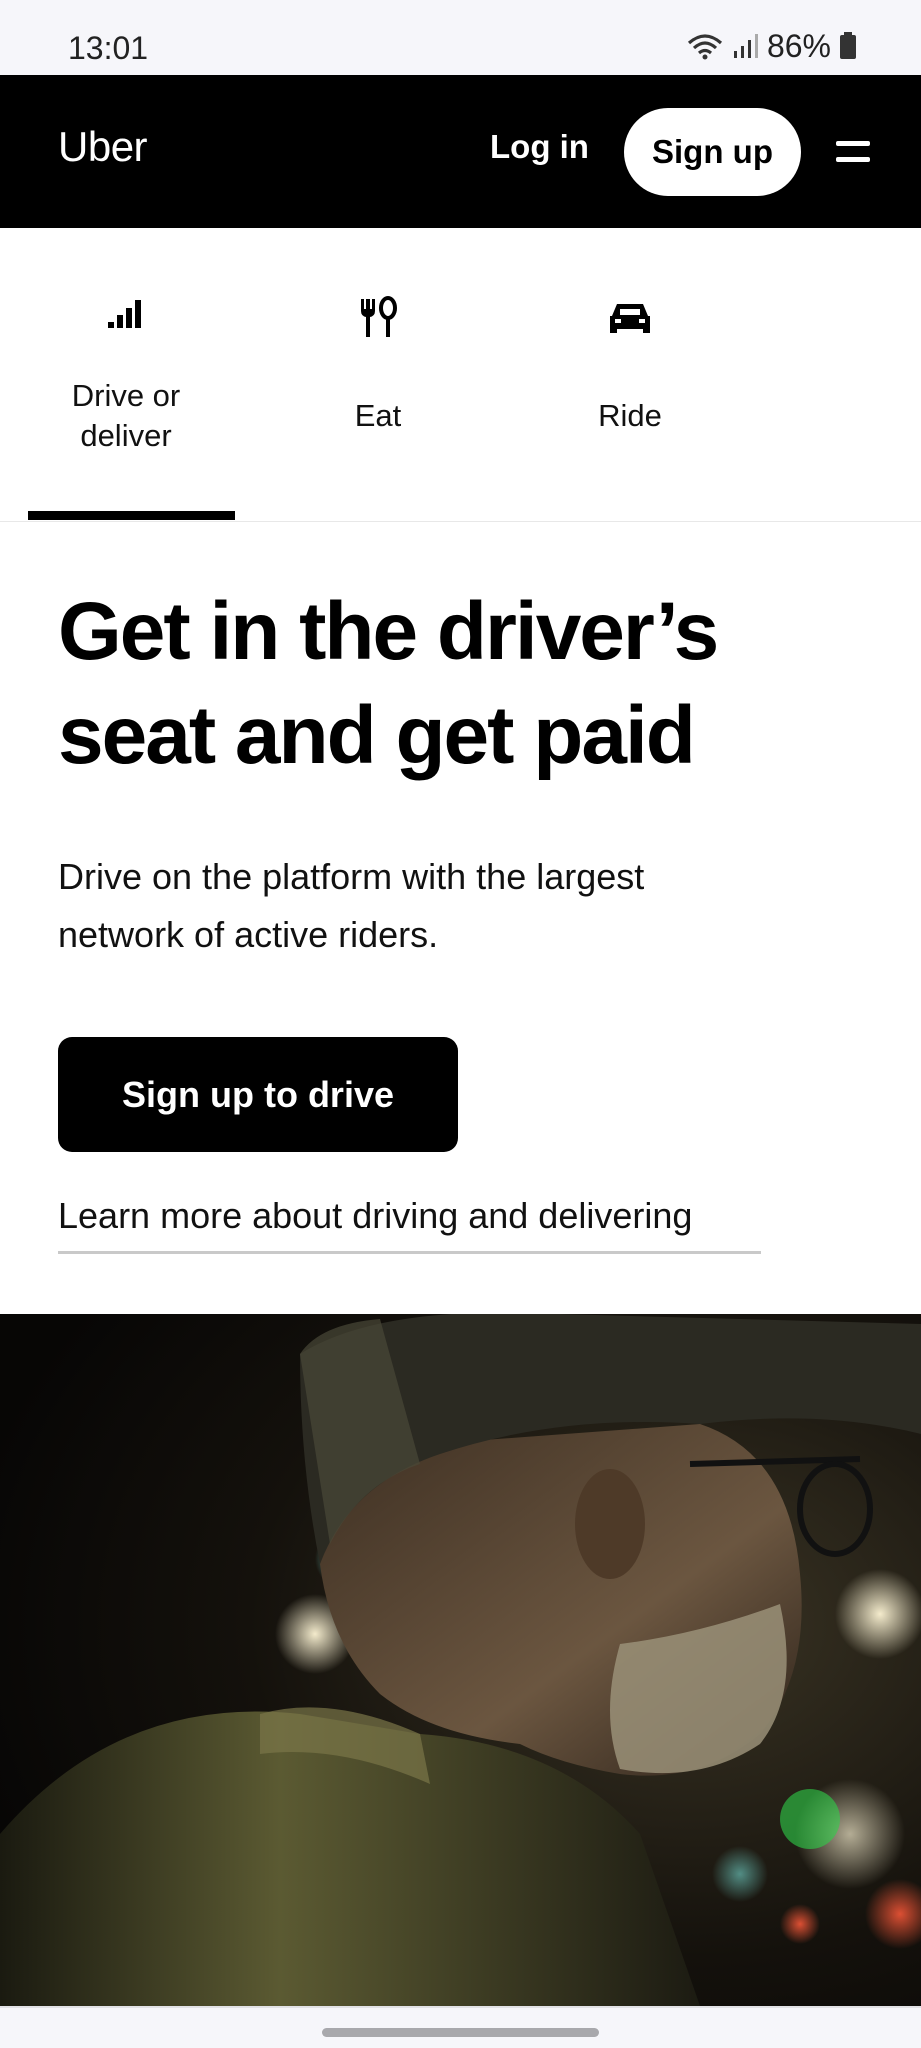  Describe the element at coordinates (460, 2032) in the screenshot. I see `home-gesture-handle` at that location.